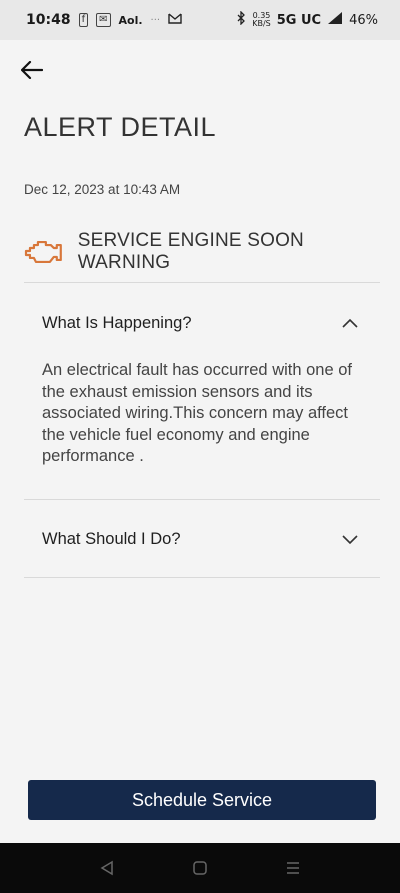  I want to click on gmail-icon, so click(175, 20).